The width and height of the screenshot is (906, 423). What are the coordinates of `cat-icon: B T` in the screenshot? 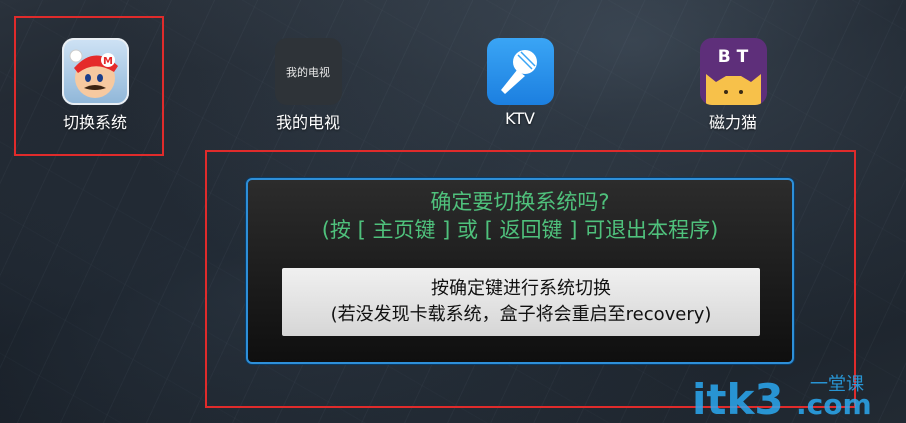 It's located at (733, 71).